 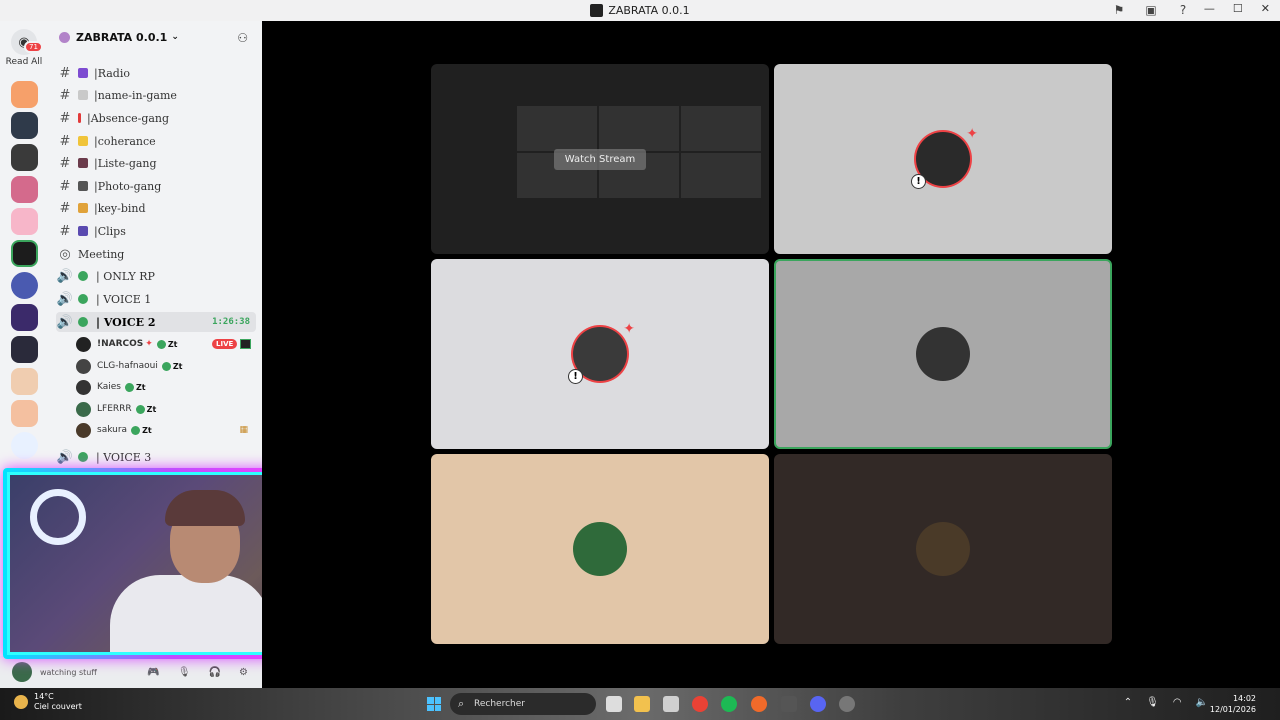 I want to click on stream-tile: Watch Stream, so click(x=600, y=159).